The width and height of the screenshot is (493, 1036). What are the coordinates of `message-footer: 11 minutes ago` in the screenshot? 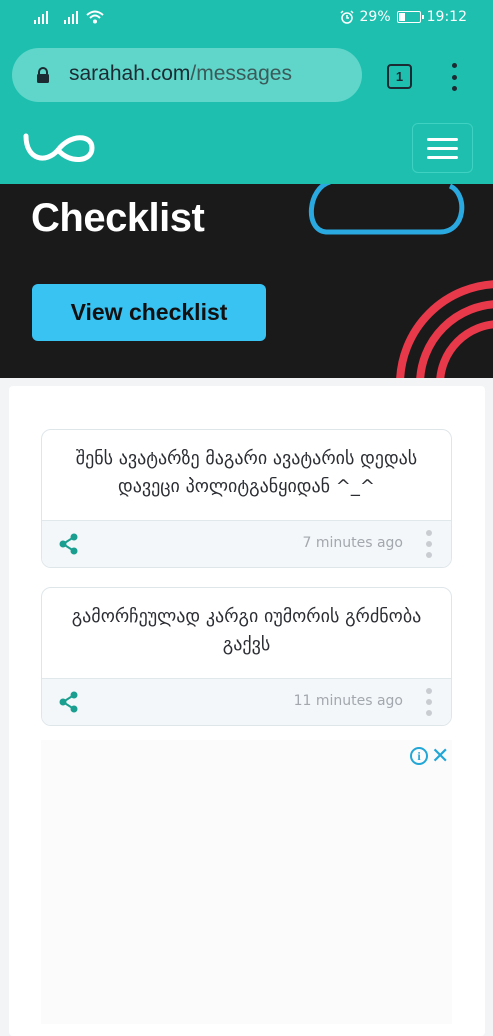 It's located at (246, 701).